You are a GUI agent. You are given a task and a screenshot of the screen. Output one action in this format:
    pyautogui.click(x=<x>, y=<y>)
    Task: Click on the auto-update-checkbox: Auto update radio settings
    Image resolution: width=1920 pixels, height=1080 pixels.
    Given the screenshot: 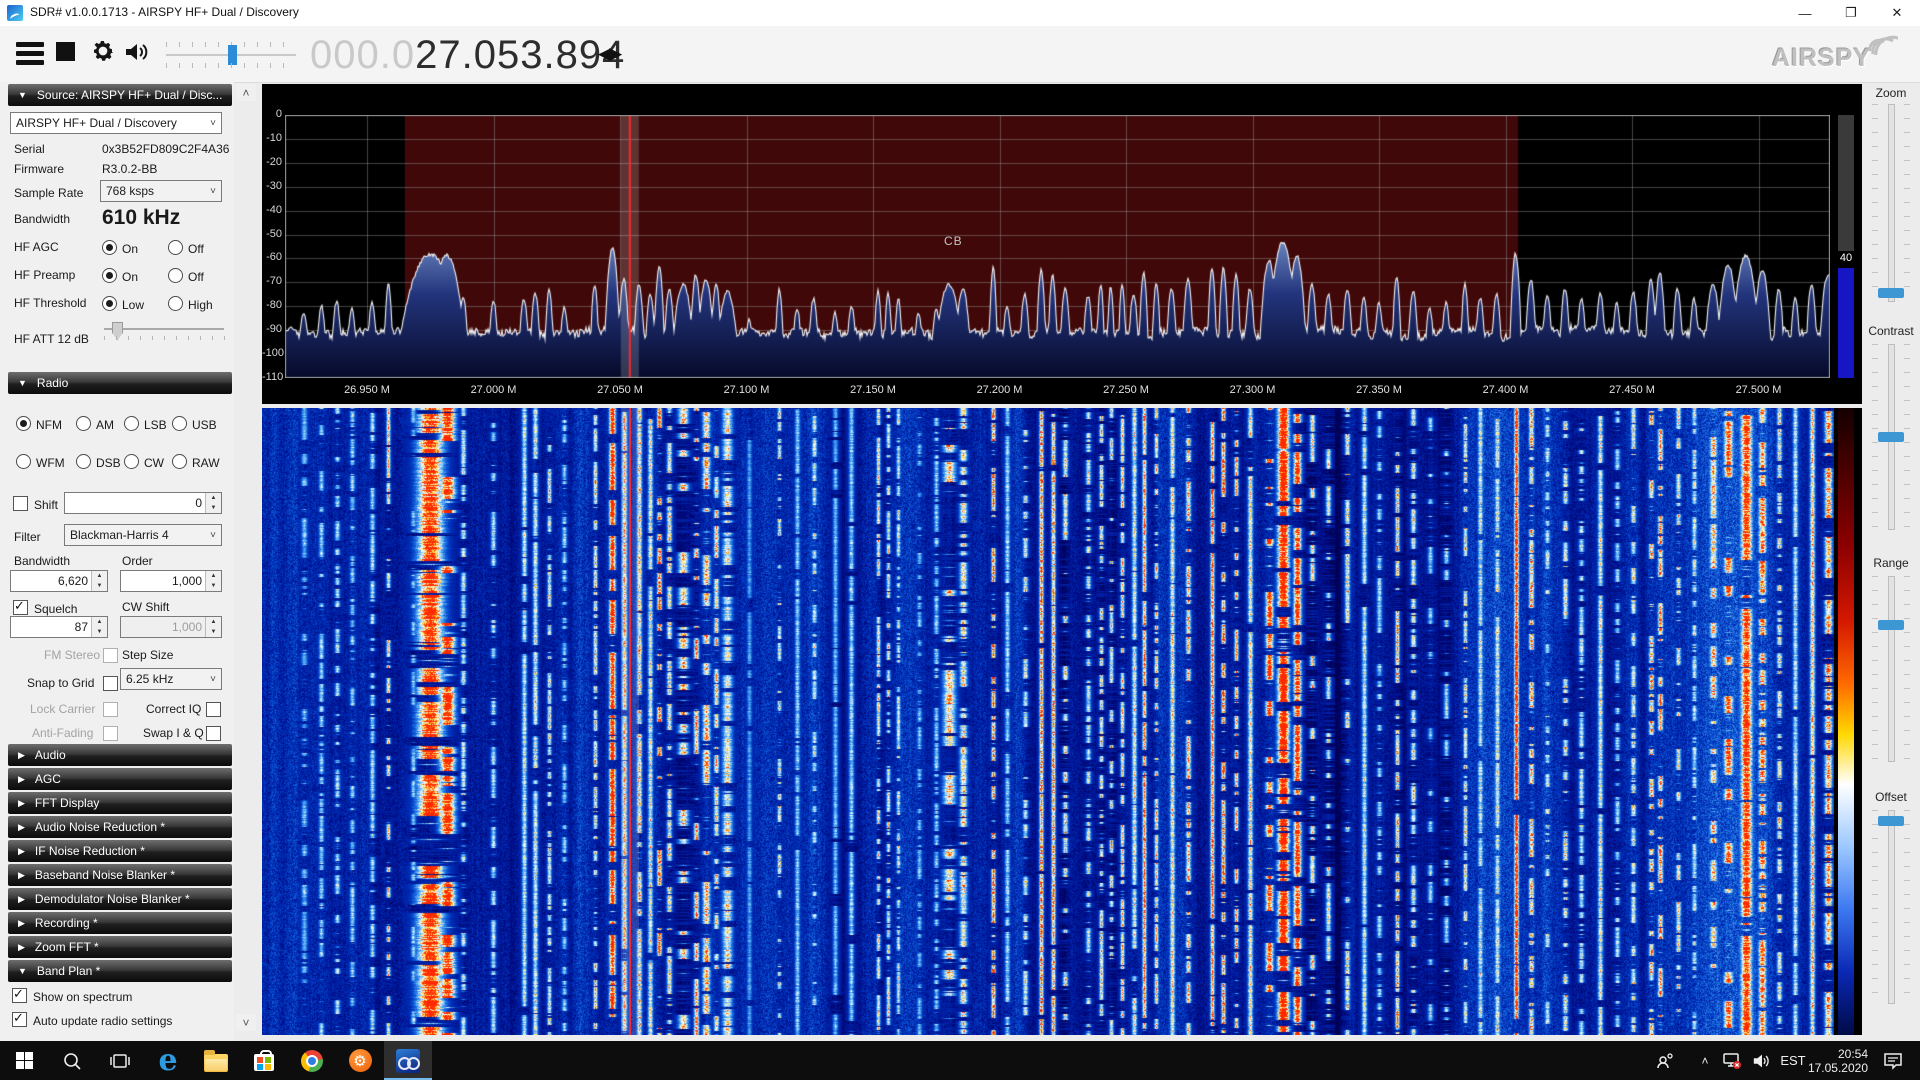 What is the action you would take?
    pyautogui.click(x=92, y=1019)
    